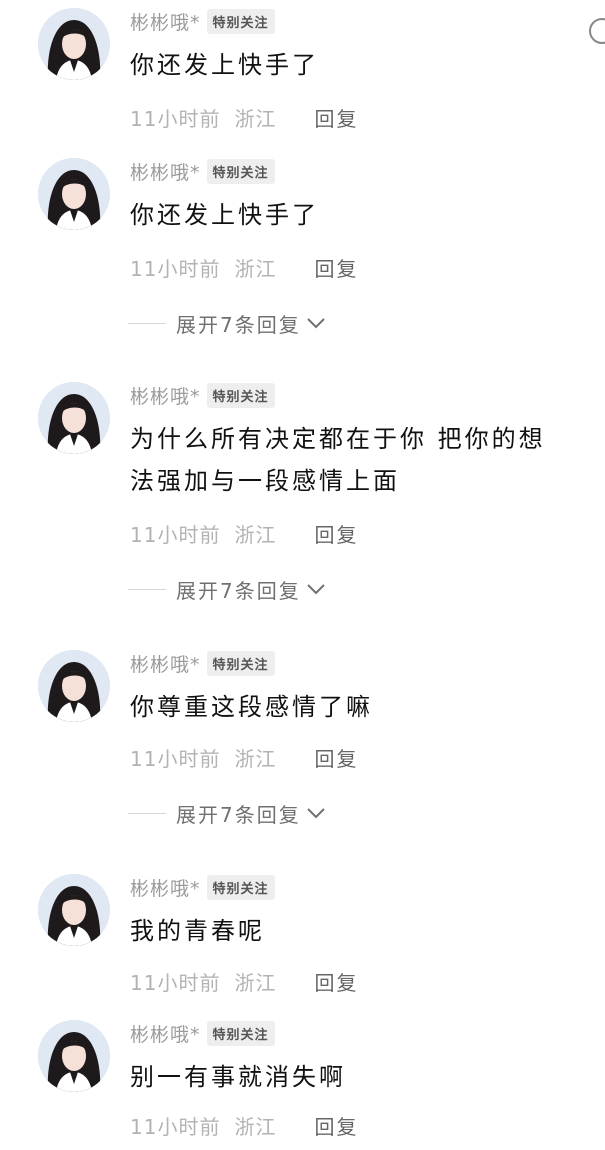 The height and width of the screenshot is (1150, 605). I want to click on comment-text-line: 你尊重这段感情了嘛, so click(251, 707).